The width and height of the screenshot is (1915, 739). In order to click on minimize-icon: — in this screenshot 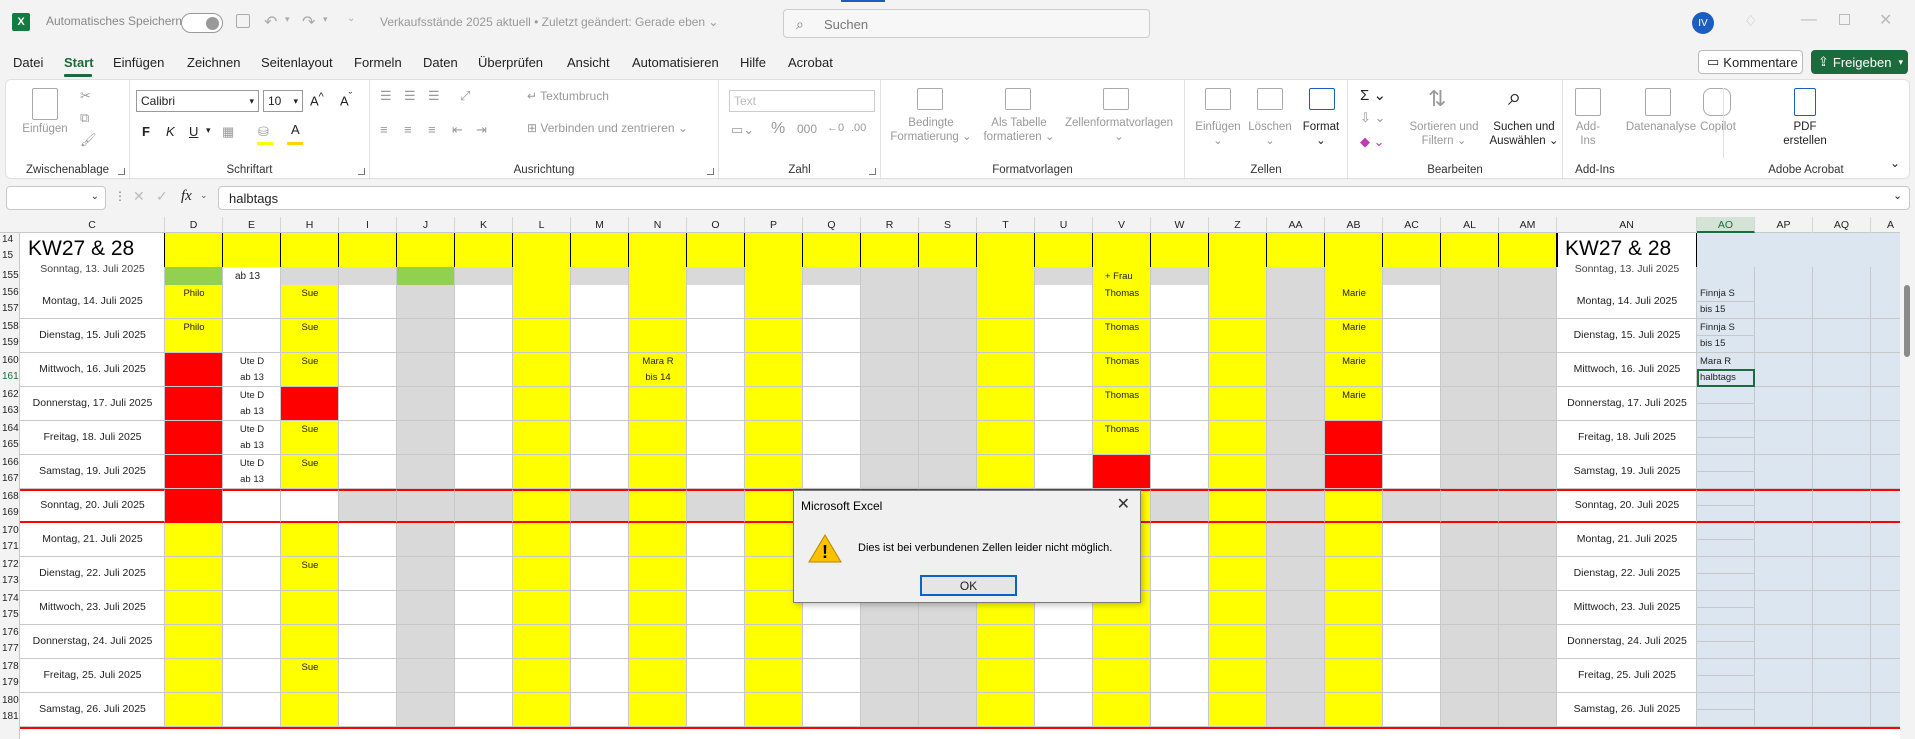, I will do `click(1809, 20)`.